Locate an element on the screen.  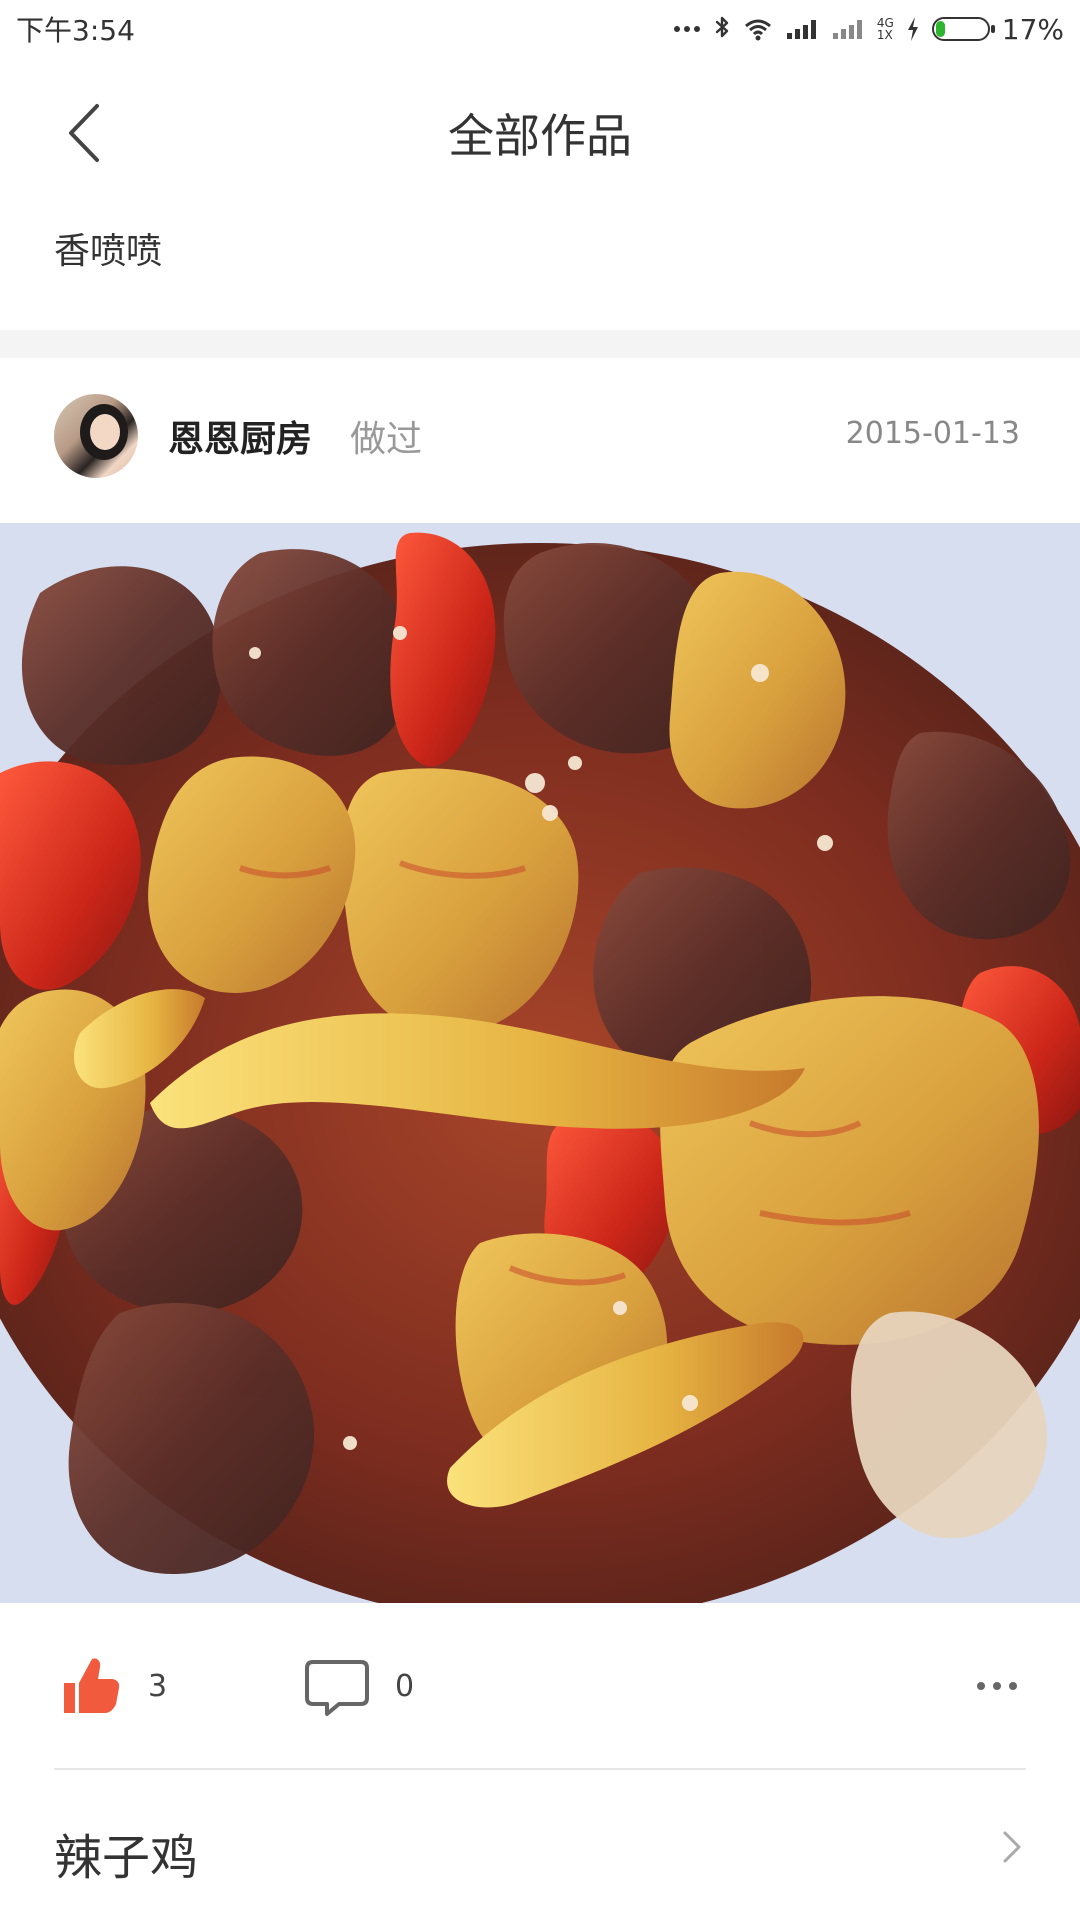
chevron-right-icon is located at coordinates (1012, 1847).